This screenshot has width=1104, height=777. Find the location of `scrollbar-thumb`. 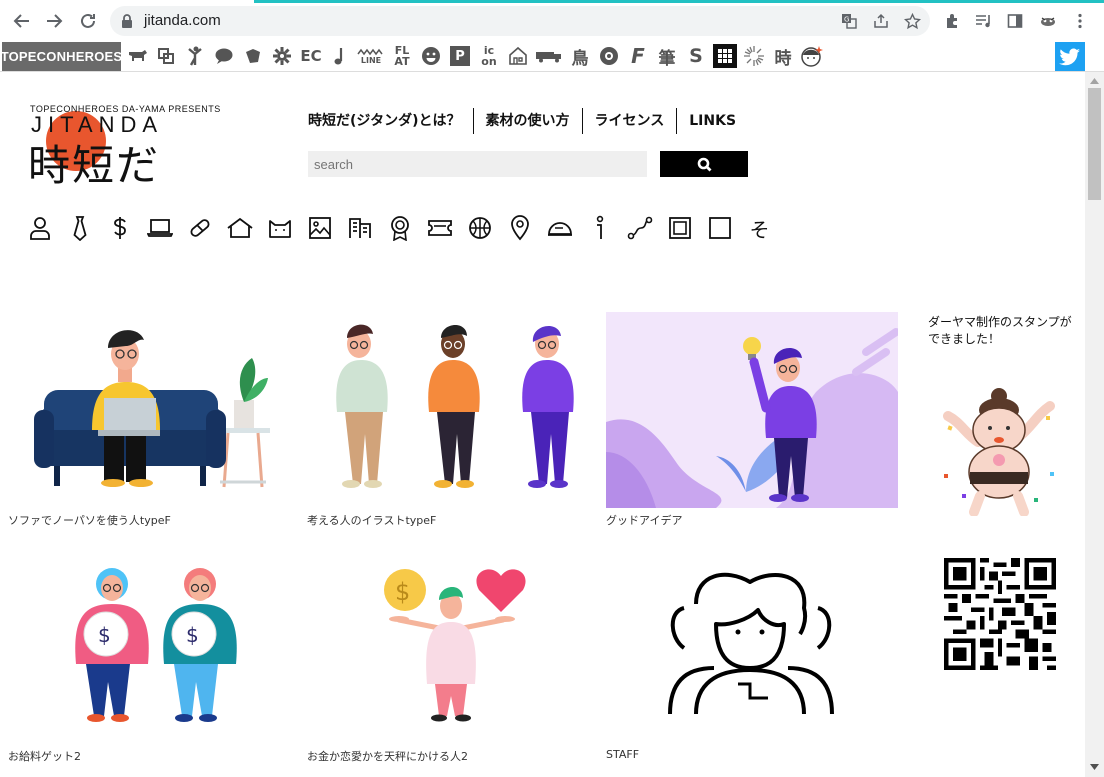

scrollbar-thumb is located at coordinates (1094, 144).